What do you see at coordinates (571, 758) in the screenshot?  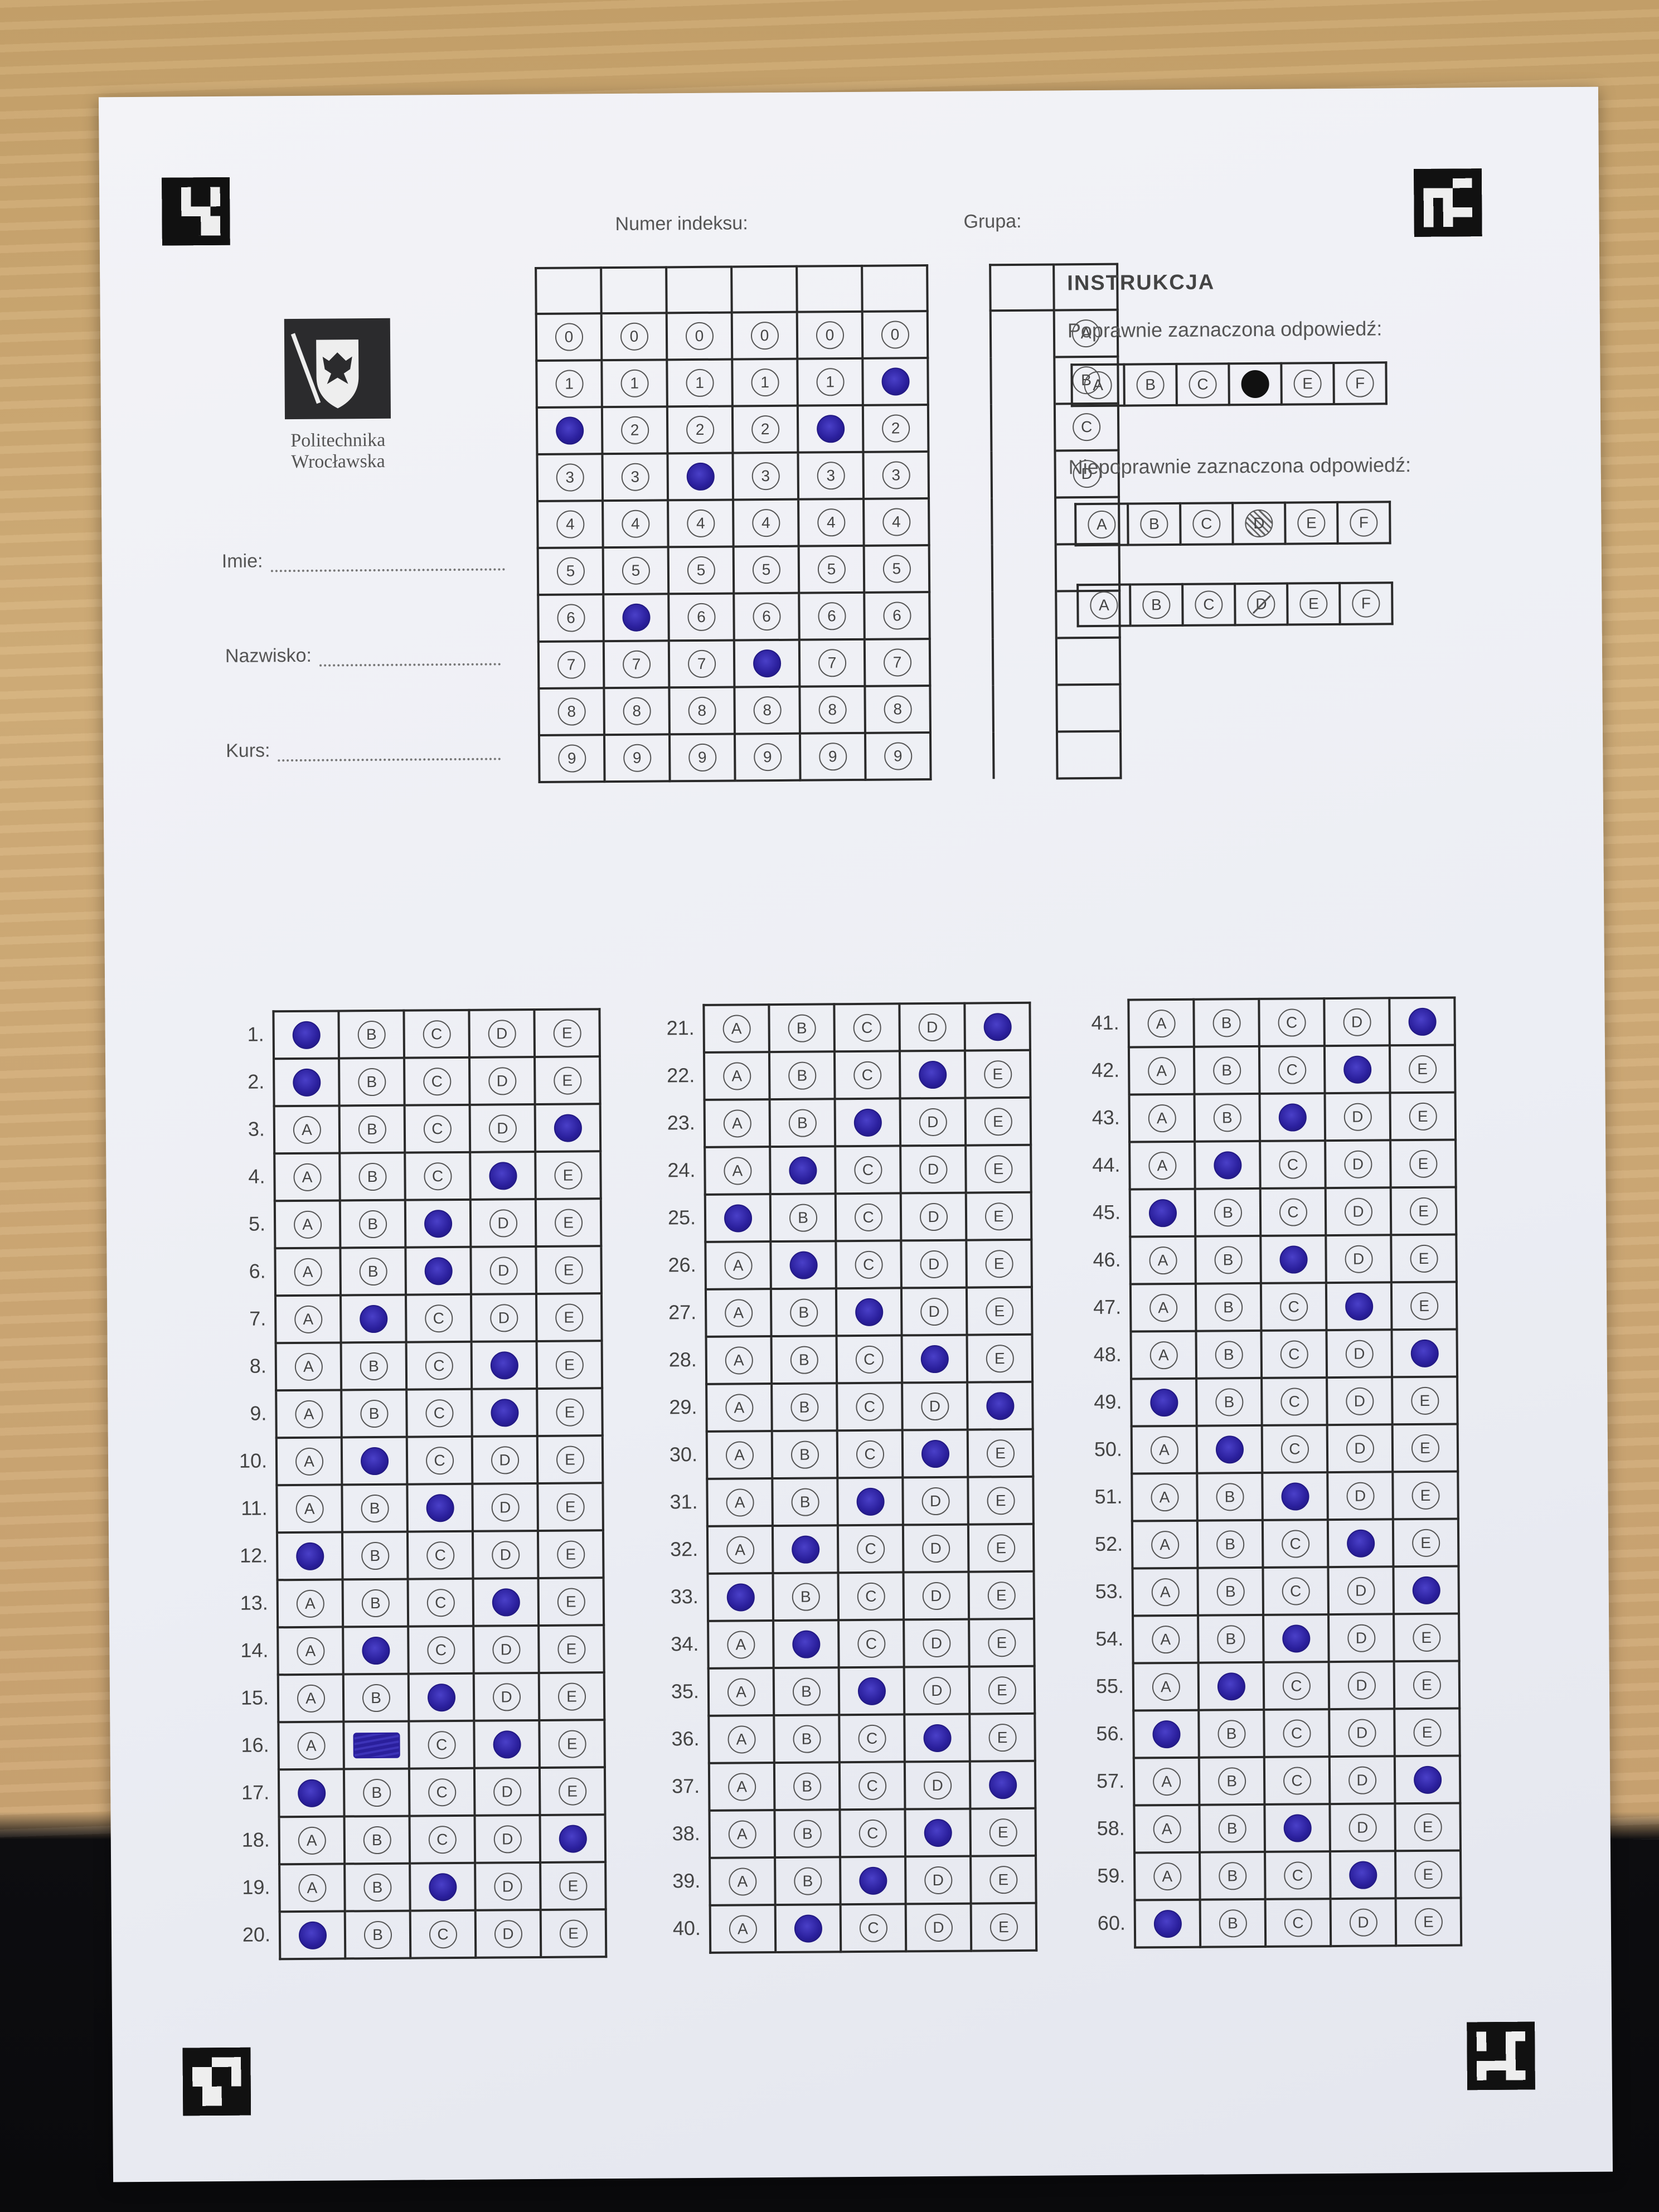 I see `index-digit-bubble: 9` at bounding box center [571, 758].